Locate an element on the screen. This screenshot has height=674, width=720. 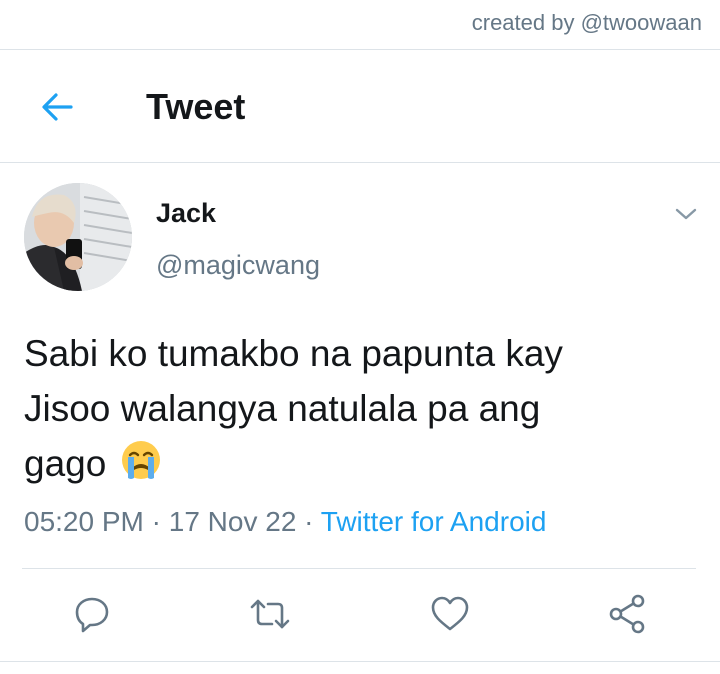
divider-top is located at coordinates (360, 49).